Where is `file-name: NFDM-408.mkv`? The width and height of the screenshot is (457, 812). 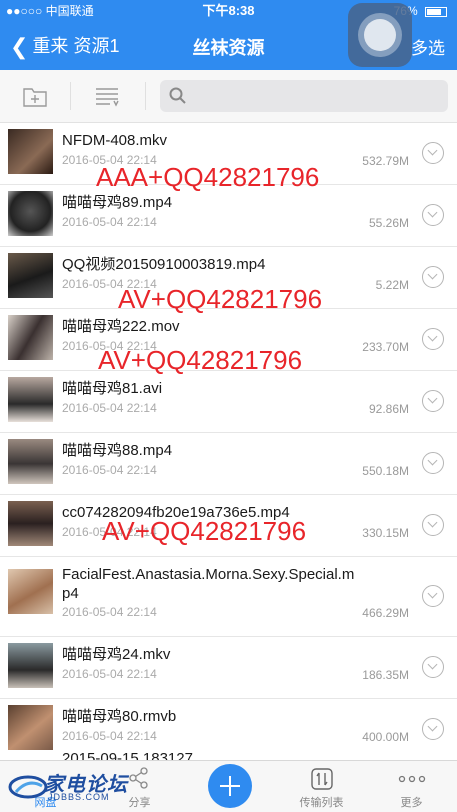
file-name: NFDM-408.mkv is located at coordinates (115, 140).